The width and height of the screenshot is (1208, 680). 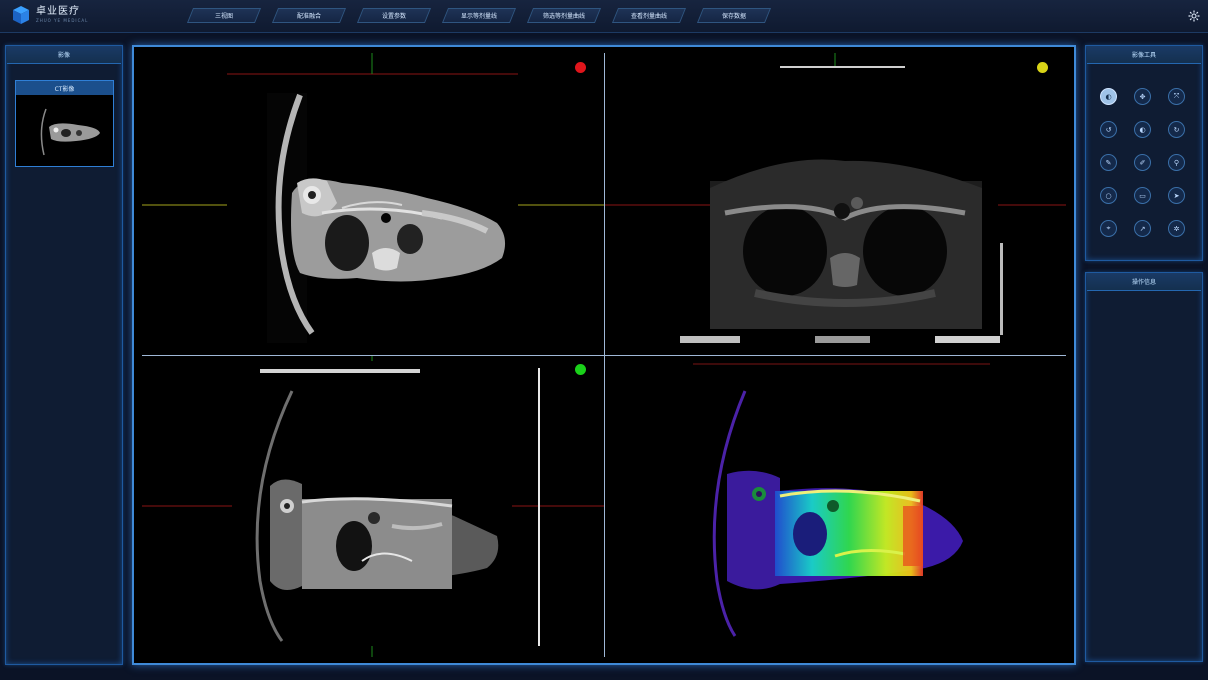 I want to click on nav-three-views: 三视图, so click(x=224, y=15).